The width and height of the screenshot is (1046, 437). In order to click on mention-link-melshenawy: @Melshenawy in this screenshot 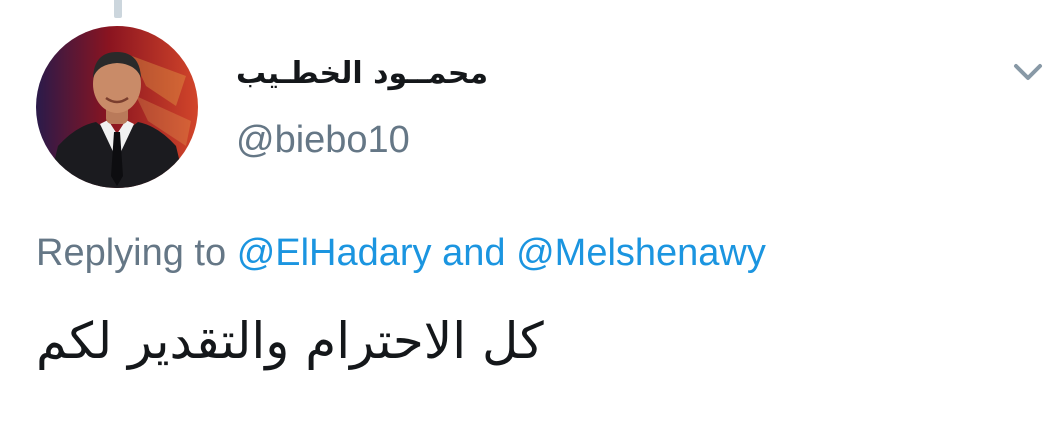, I will do `click(641, 253)`.